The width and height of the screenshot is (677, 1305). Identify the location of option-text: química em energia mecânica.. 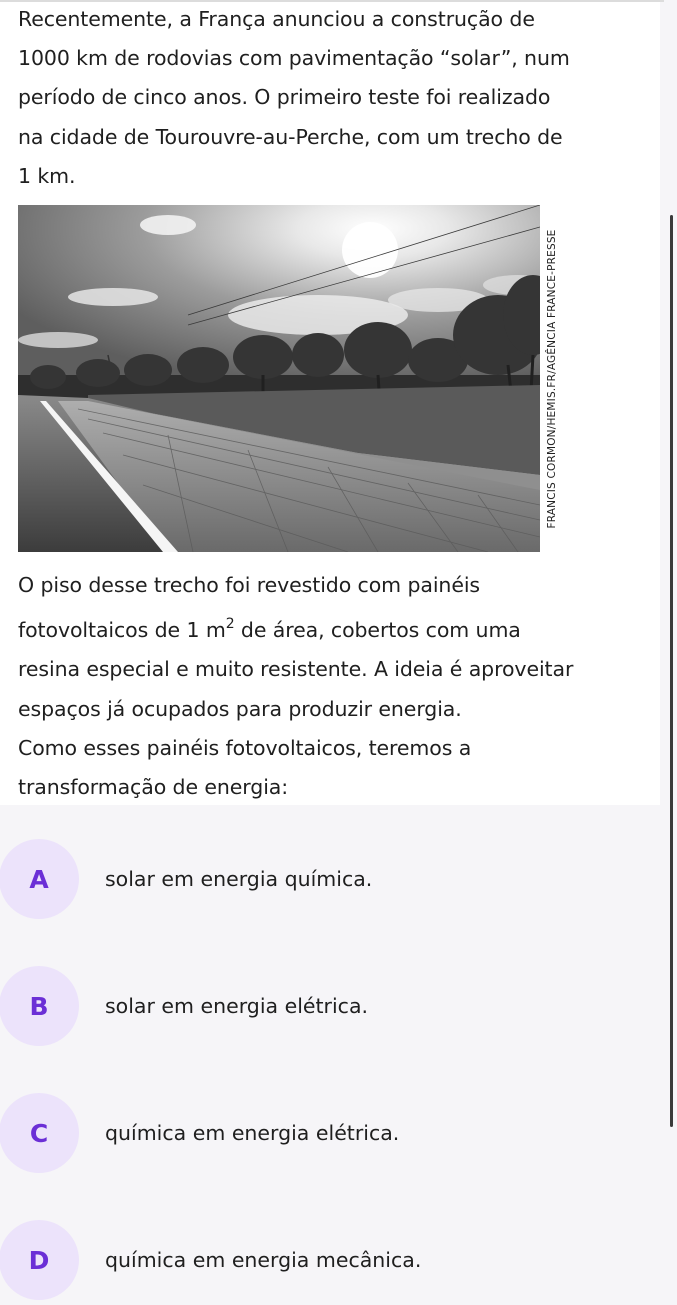
(263, 1260).